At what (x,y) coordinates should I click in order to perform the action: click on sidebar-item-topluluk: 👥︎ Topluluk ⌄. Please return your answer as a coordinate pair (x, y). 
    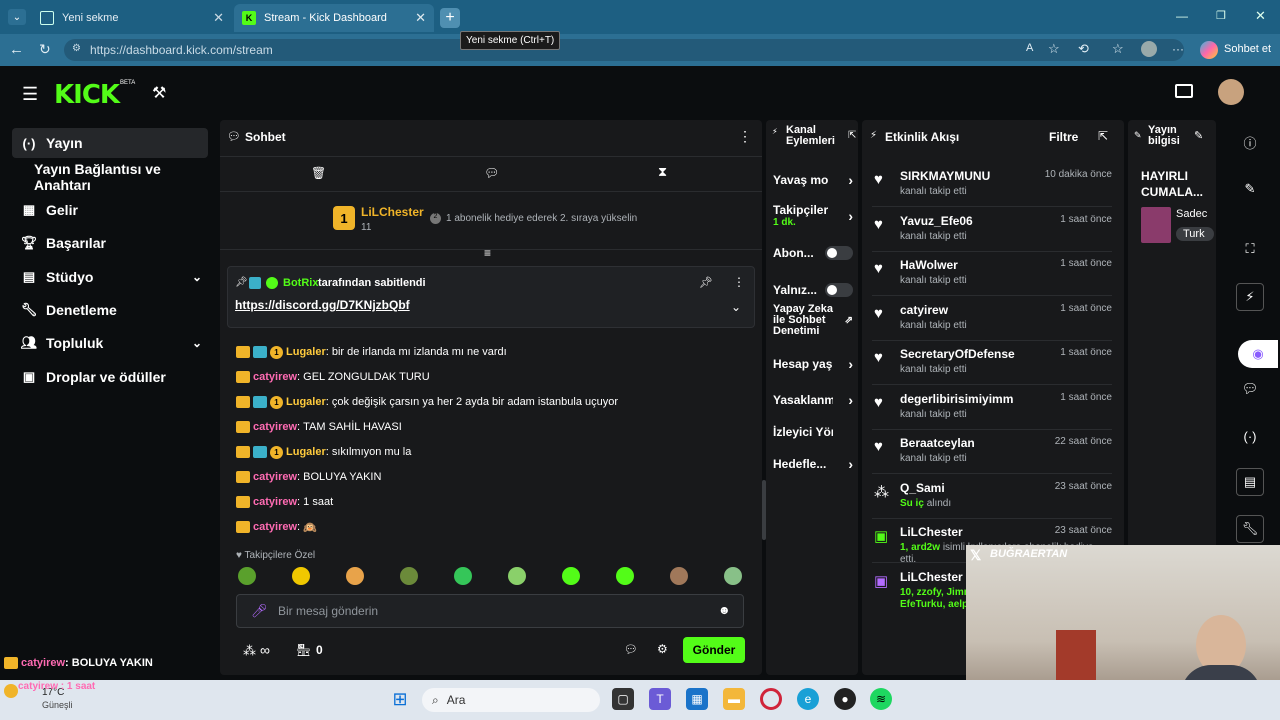
    Looking at the image, I should click on (110, 343).